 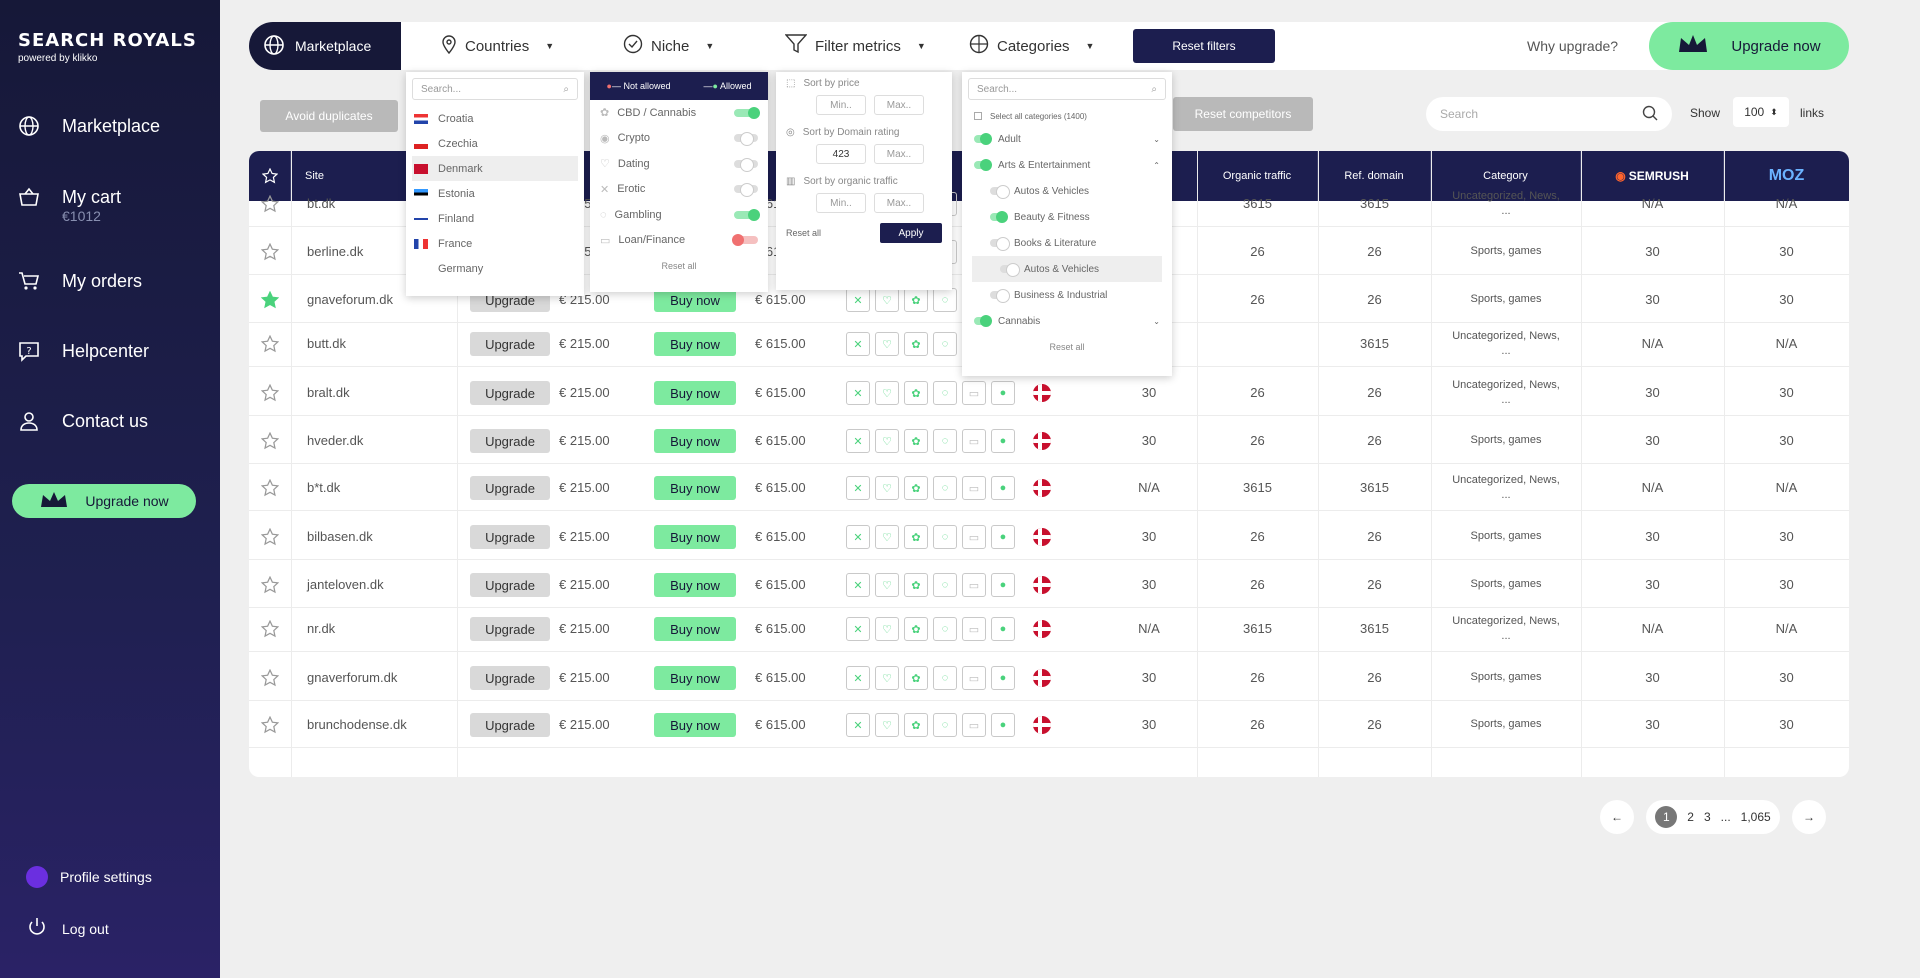 I want to click on sidebar-item-orders: My orders, so click(x=79, y=281).